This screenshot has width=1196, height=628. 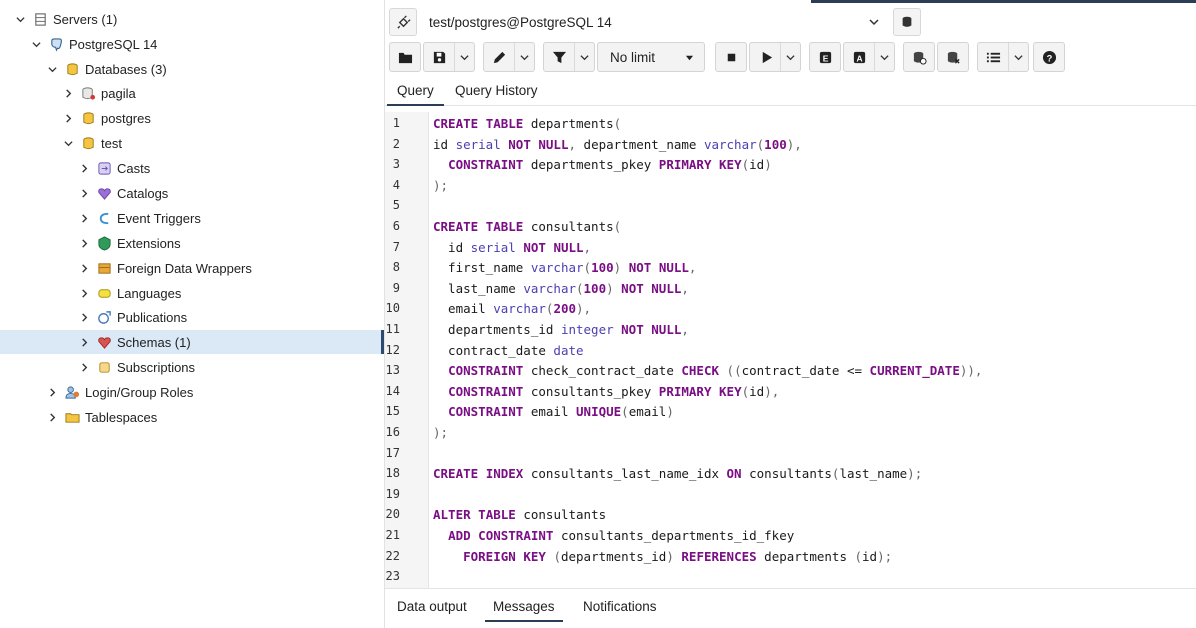 What do you see at coordinates (731, 57) in the screenshot?
I see `stop-button` at bounding box center [731, 57].